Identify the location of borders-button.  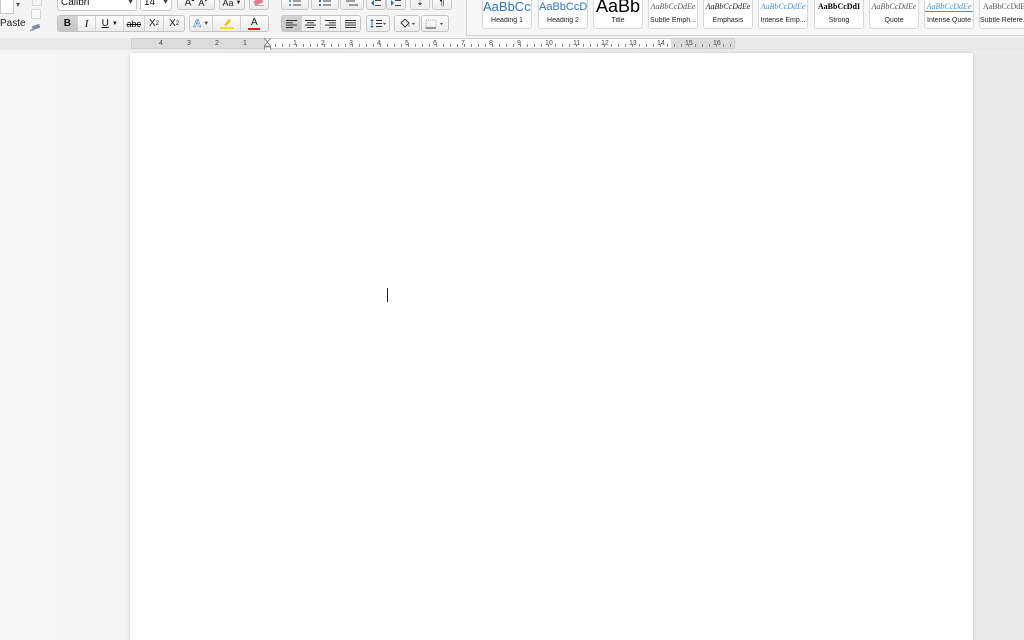
(435, 23).